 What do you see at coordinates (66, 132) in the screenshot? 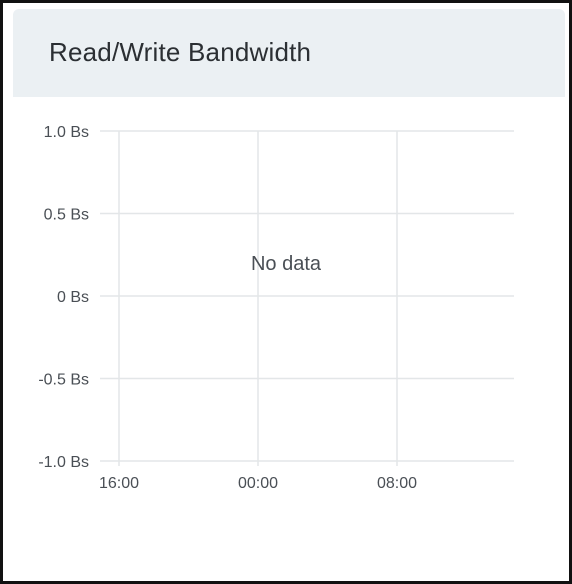
I see `y-tick-label: 1.0 Bs` at bounding box center [66, 132].